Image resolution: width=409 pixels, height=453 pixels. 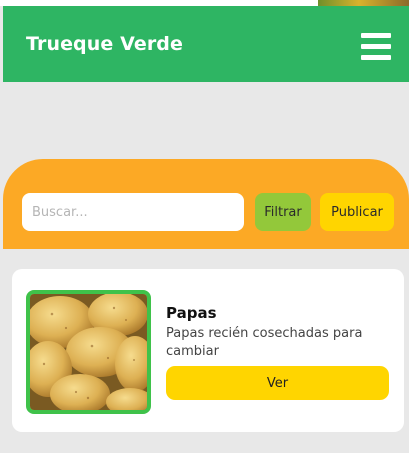 I want to click on publish-button: Publicar, so click(x=357, y=212).